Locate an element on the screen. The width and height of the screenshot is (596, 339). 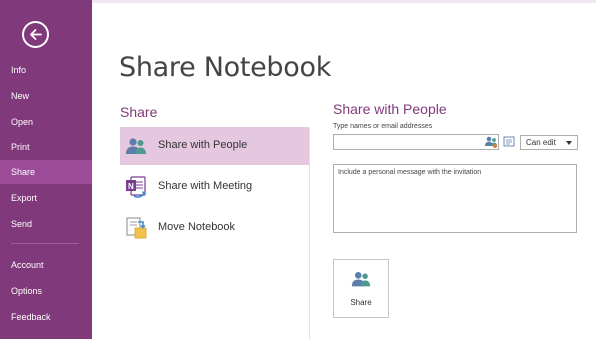
sidebar-item-share: Share is located at coordinates (46, 172).